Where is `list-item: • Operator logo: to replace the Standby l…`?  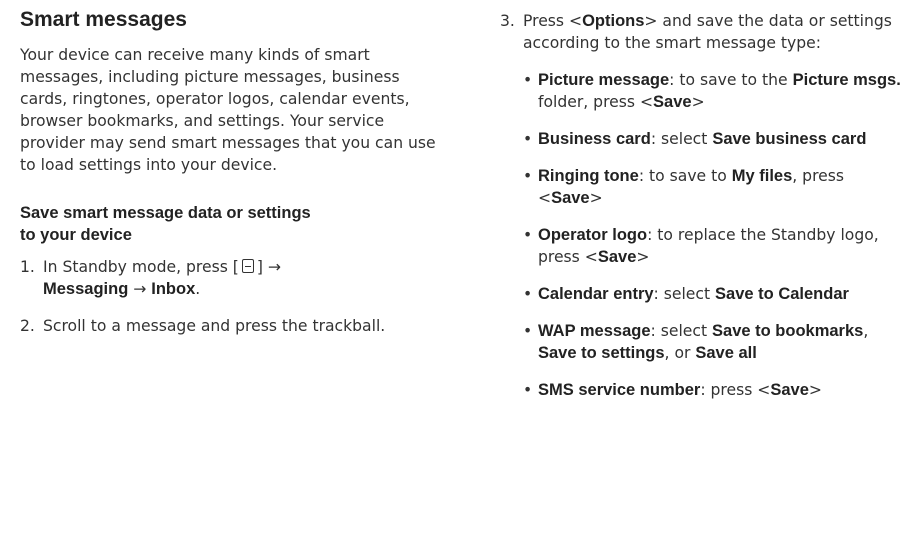 list-item: • Operator logo: to replace the Standby l… is located at coordinates (701, 246).